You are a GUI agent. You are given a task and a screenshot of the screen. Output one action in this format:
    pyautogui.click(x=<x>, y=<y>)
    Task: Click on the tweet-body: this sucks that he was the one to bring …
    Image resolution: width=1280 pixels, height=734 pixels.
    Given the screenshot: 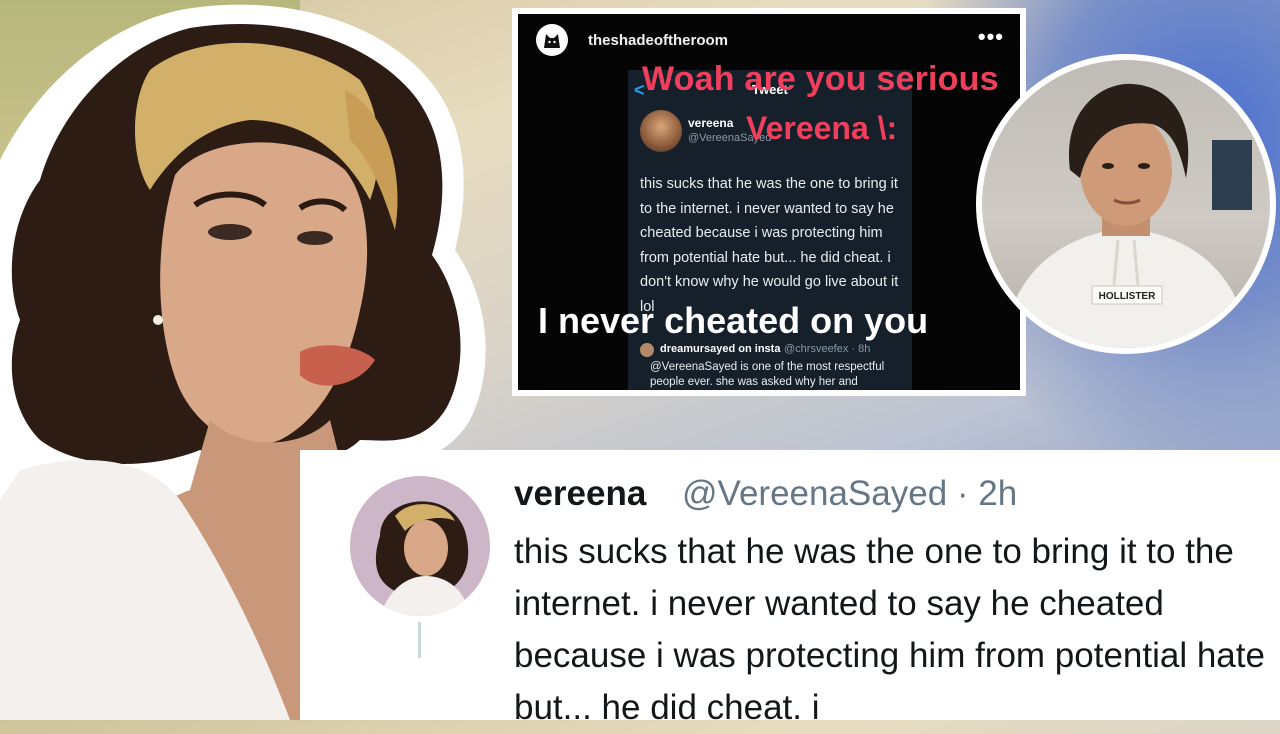 What is the action you would take?
    pyautogui.click(x=769, y=245)
    